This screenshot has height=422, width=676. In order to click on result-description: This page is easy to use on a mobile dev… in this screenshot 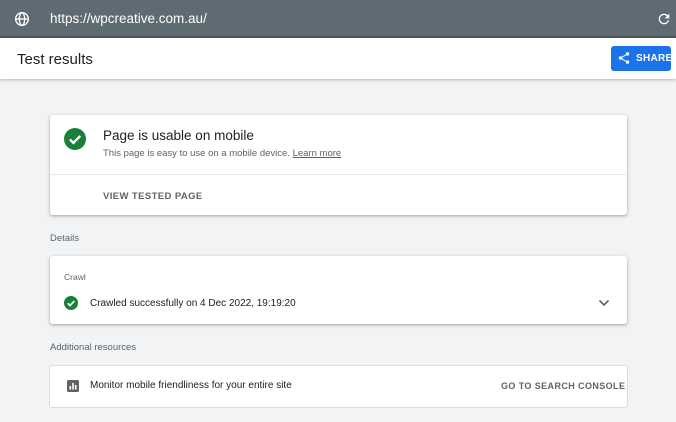, I will do `click(222, 153)`.